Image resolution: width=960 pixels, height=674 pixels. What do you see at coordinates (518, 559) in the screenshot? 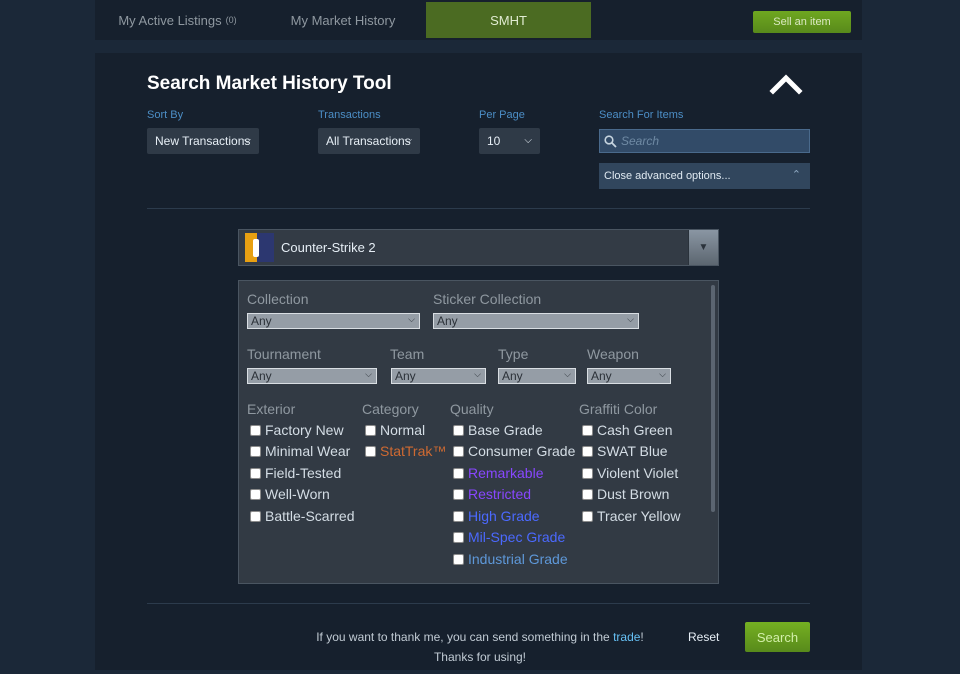
I see `option-label: Industrial Grade` at bounding box center [518, 559].